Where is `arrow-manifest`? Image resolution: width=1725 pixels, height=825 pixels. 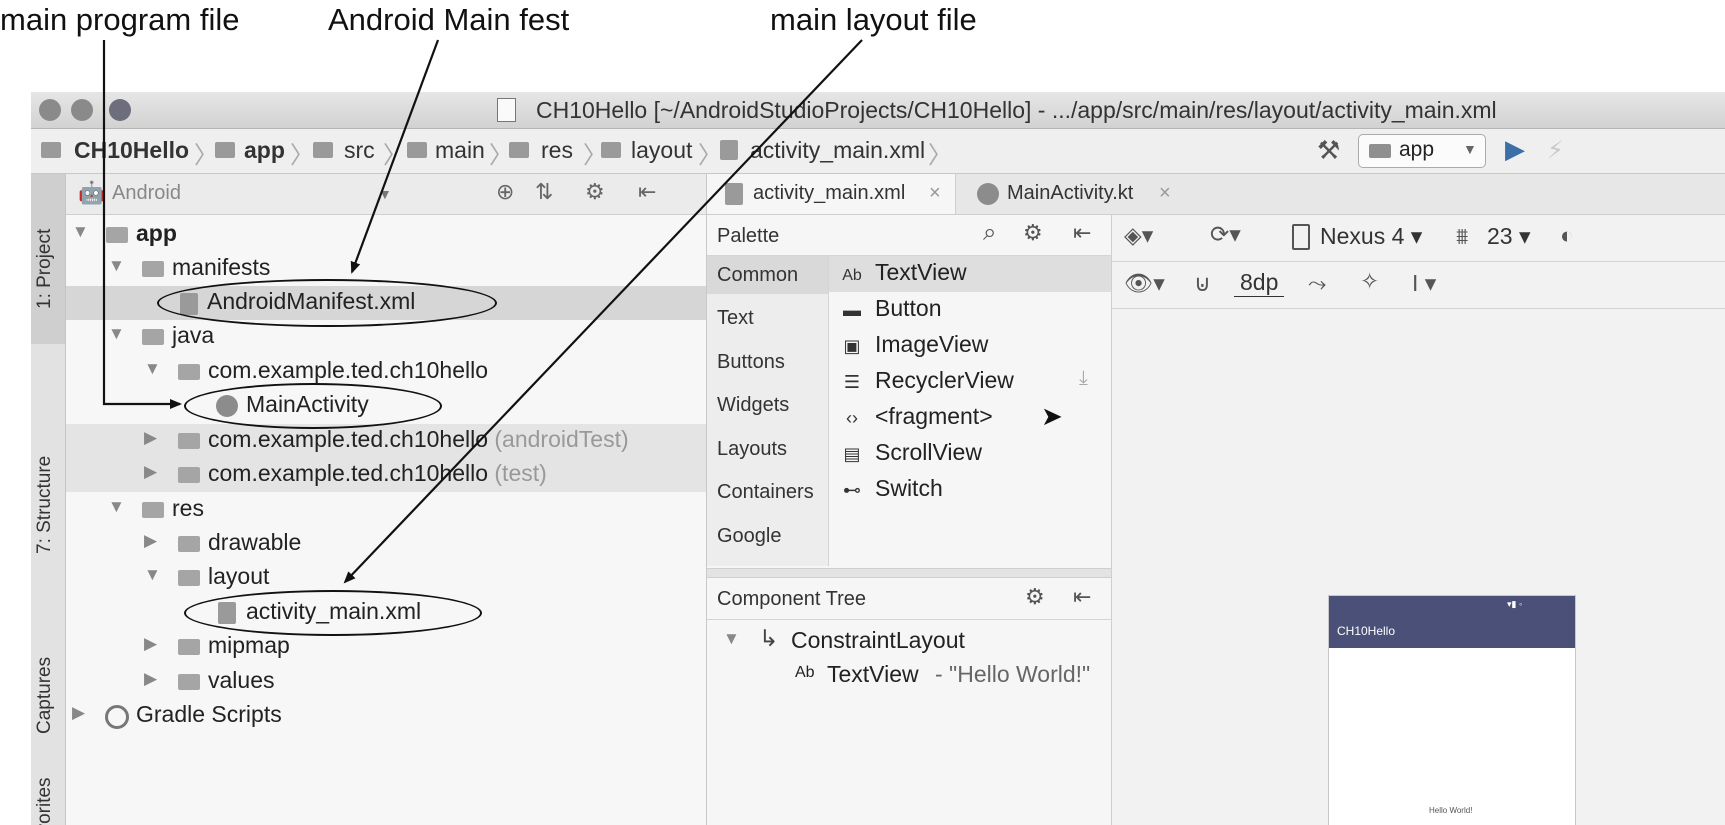
arrow-manifest is located at coordinates (395, 156).